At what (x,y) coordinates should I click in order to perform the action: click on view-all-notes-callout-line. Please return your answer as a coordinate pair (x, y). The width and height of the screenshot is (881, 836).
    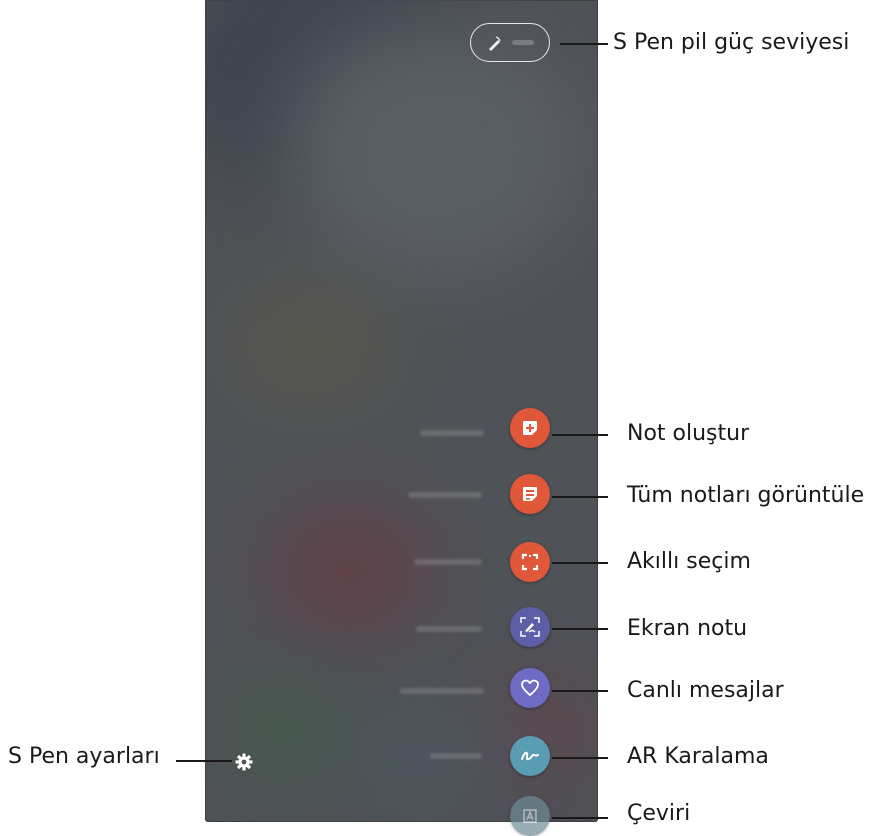
    Looking at the image, I should click on (580, 497).